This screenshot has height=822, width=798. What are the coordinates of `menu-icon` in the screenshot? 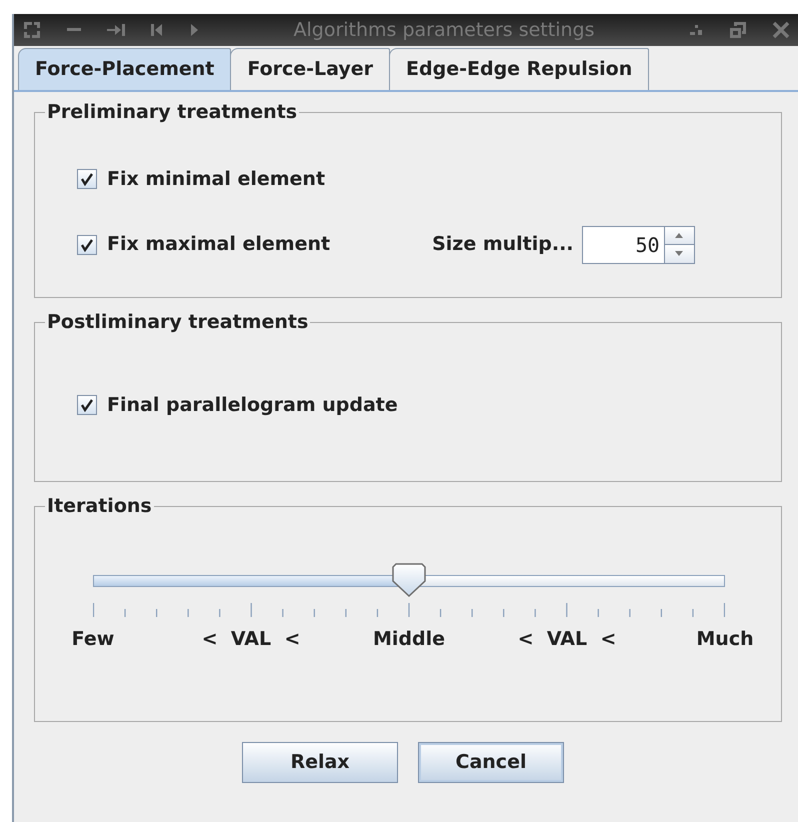 It's located at (32, 30).